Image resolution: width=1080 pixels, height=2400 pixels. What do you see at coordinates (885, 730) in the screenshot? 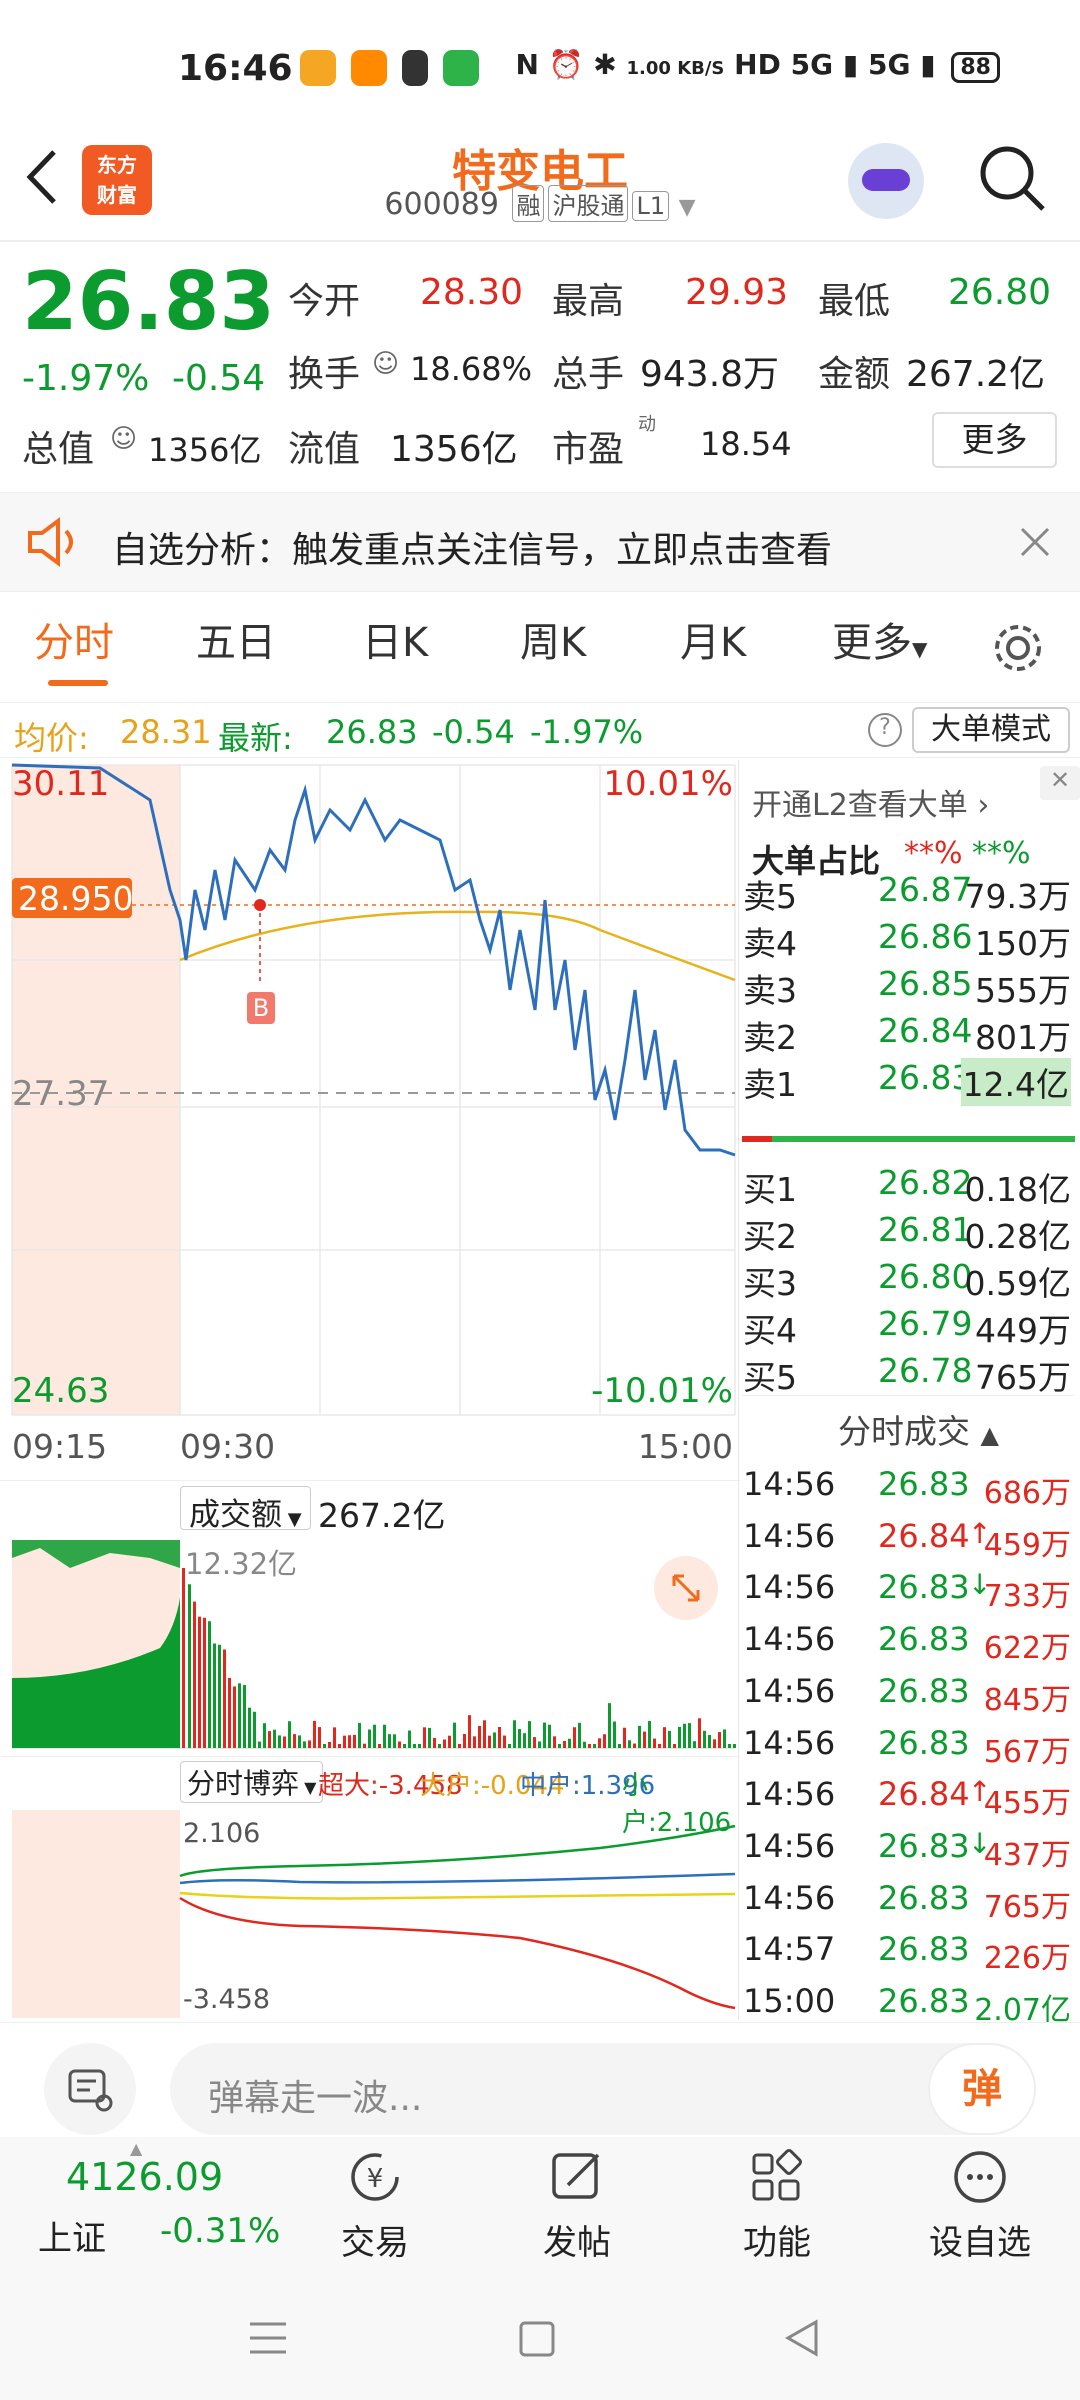
I see `help-icon: ?` at bounding box center [885, 730].